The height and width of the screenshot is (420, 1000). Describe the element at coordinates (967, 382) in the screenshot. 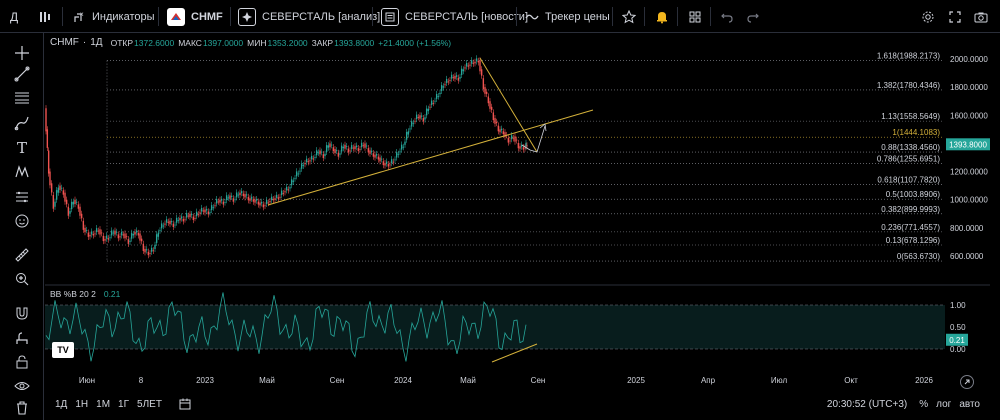

I see `scroll-to-latest-icon` at that location.